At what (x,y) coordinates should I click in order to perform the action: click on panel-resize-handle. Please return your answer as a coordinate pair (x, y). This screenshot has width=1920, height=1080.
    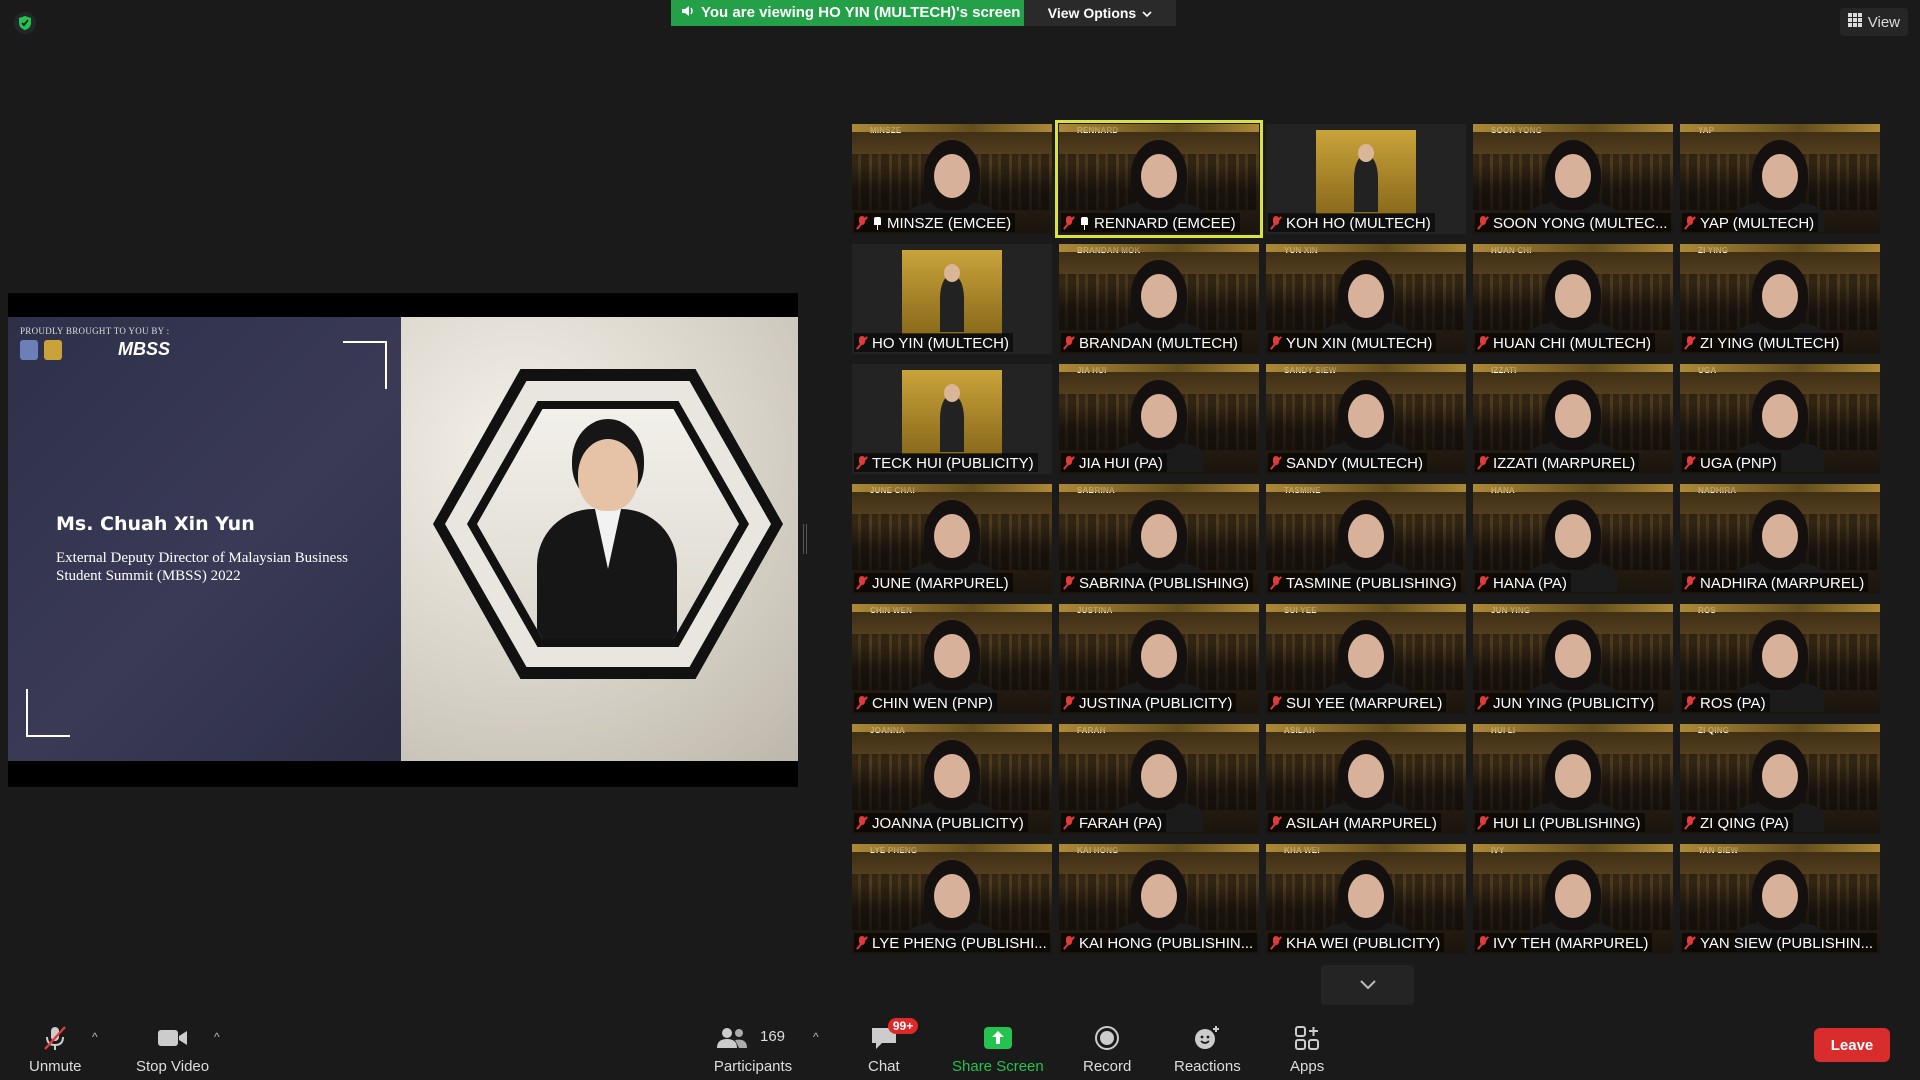
    Looking at the image, I should click on (805, 539).